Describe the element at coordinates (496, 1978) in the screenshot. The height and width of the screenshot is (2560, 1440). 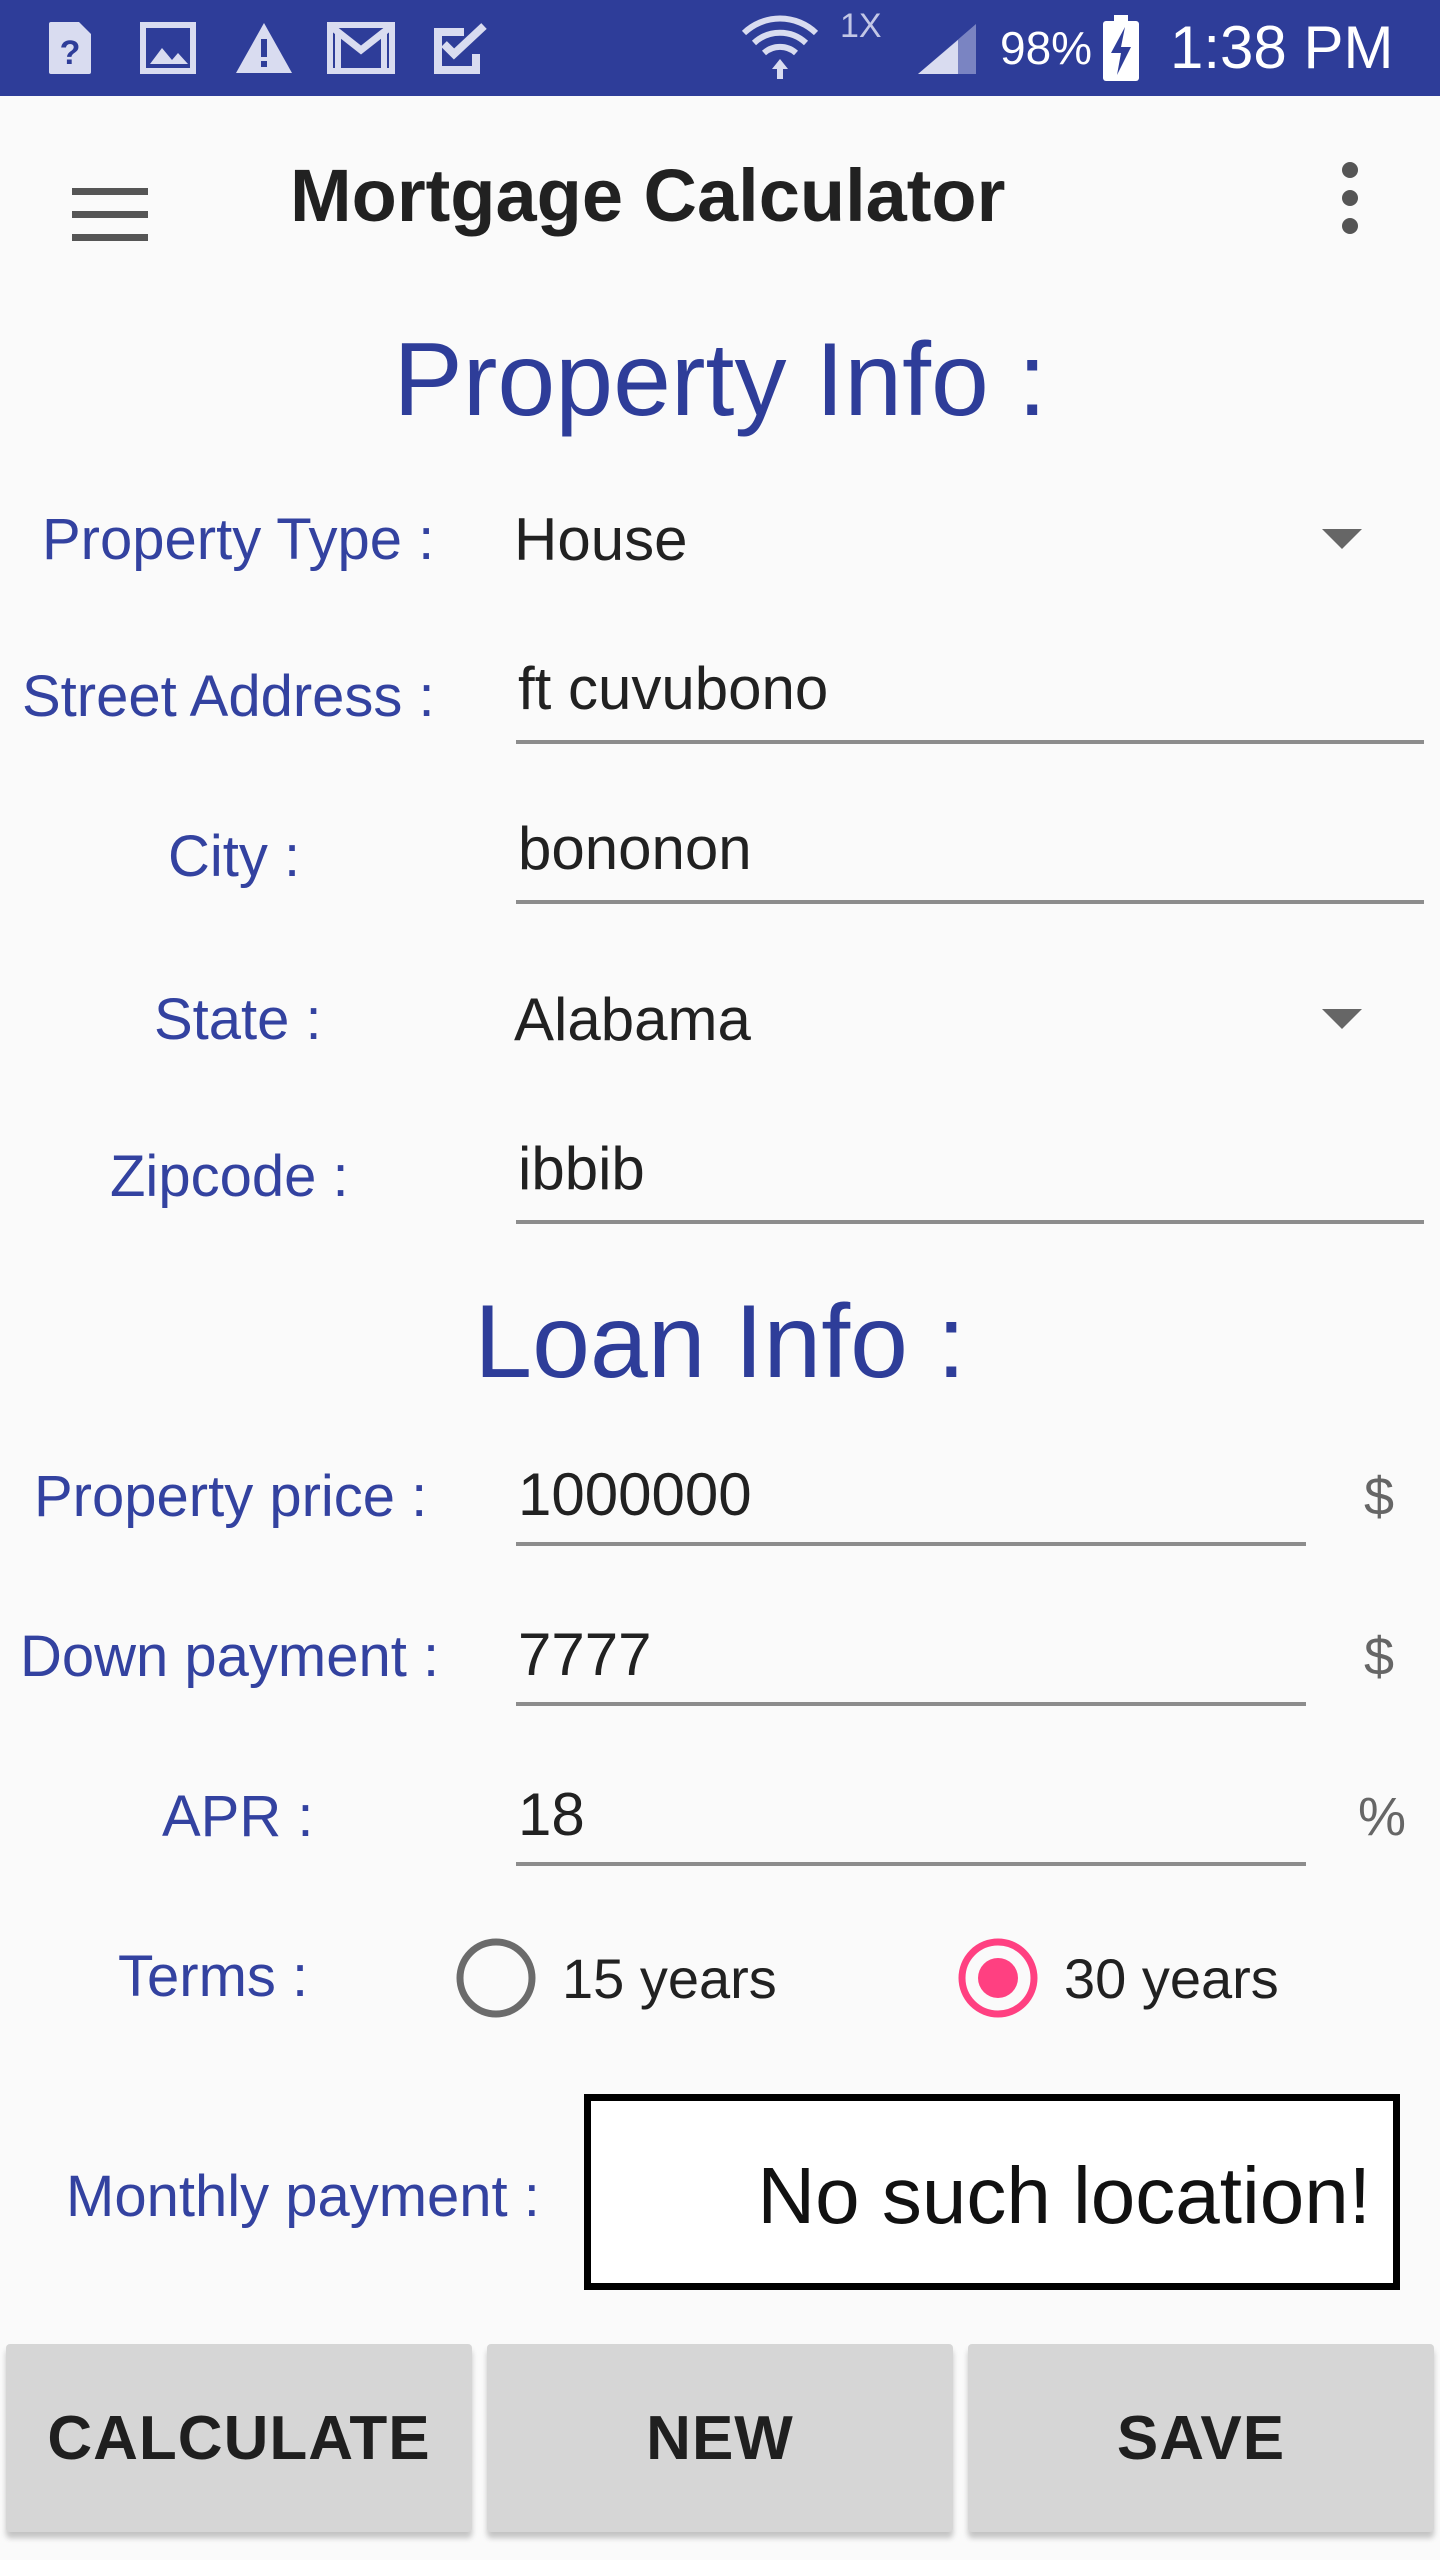
I see `radio-unchecked-icon` at that location.